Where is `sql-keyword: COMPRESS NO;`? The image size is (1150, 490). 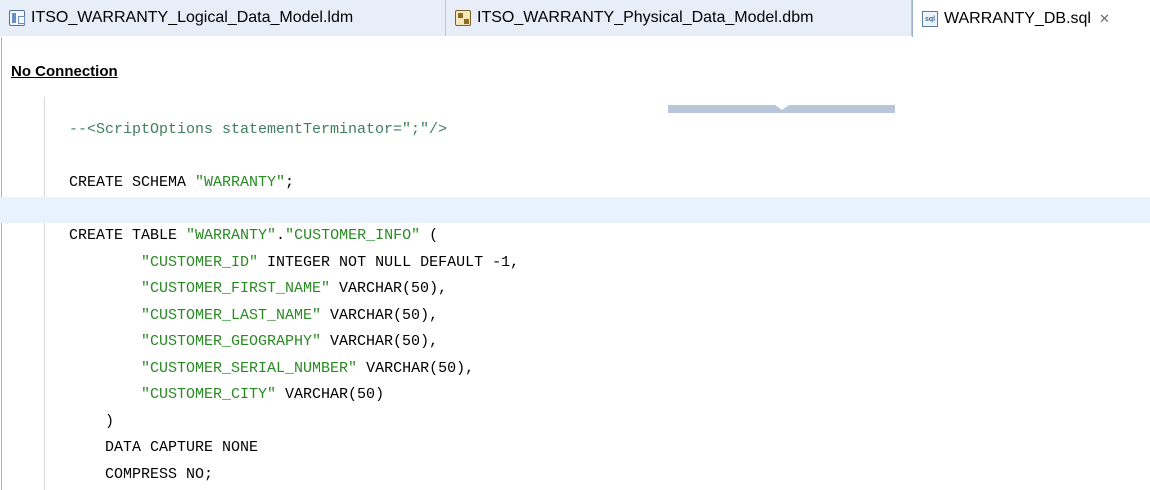 sql-keyword: COMPRESS NO; is located at coordinates (141, 474).